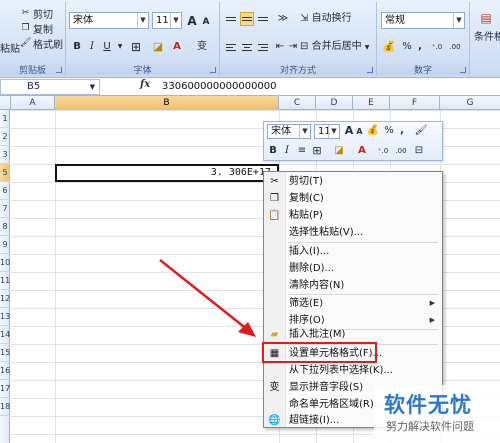 The height and width of the screenshot is (443, 500). What do you see at coordinates (167, 103) in the screenshot?
I see `column-header-b: B` at bounding box center [167, 103].